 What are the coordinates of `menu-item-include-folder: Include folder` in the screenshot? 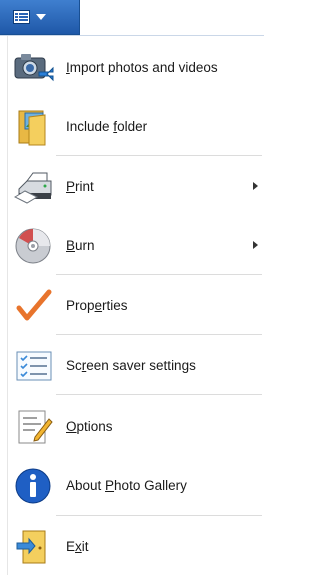 It's located at (136, 126).